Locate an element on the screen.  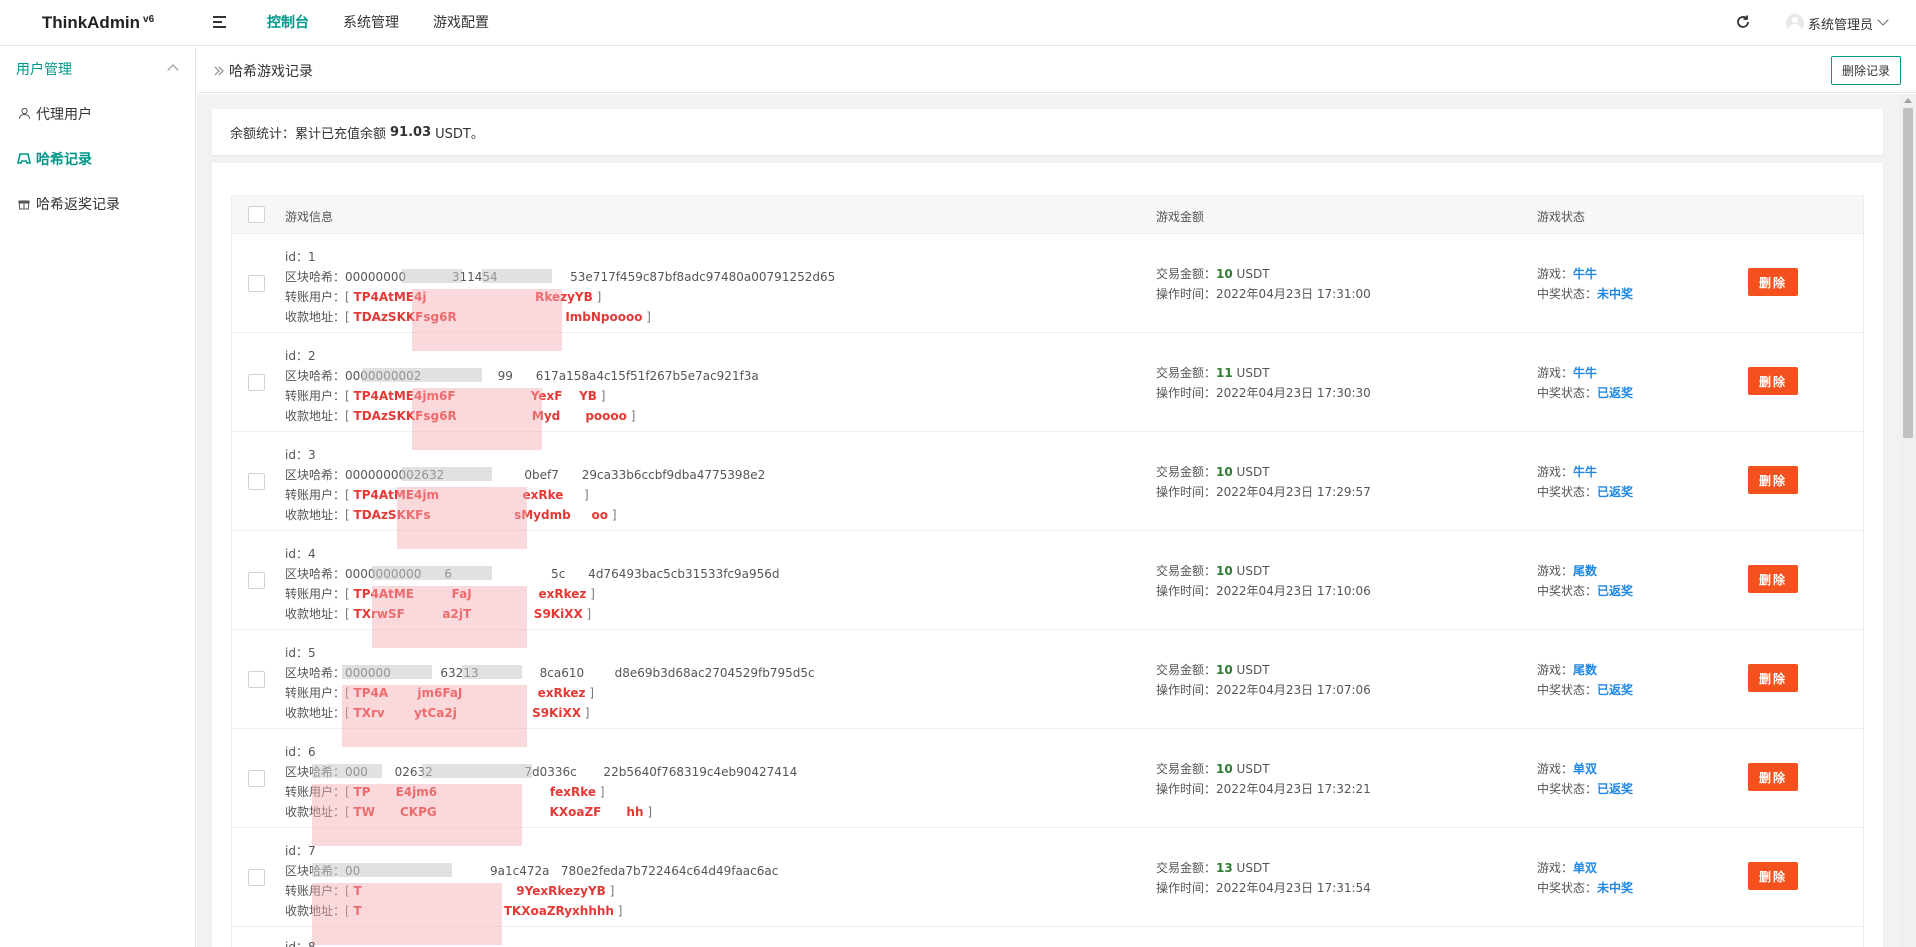
breadcrumb-bar: 哈希游戏记录 删除记录 is located at coordinates (1056, 70).